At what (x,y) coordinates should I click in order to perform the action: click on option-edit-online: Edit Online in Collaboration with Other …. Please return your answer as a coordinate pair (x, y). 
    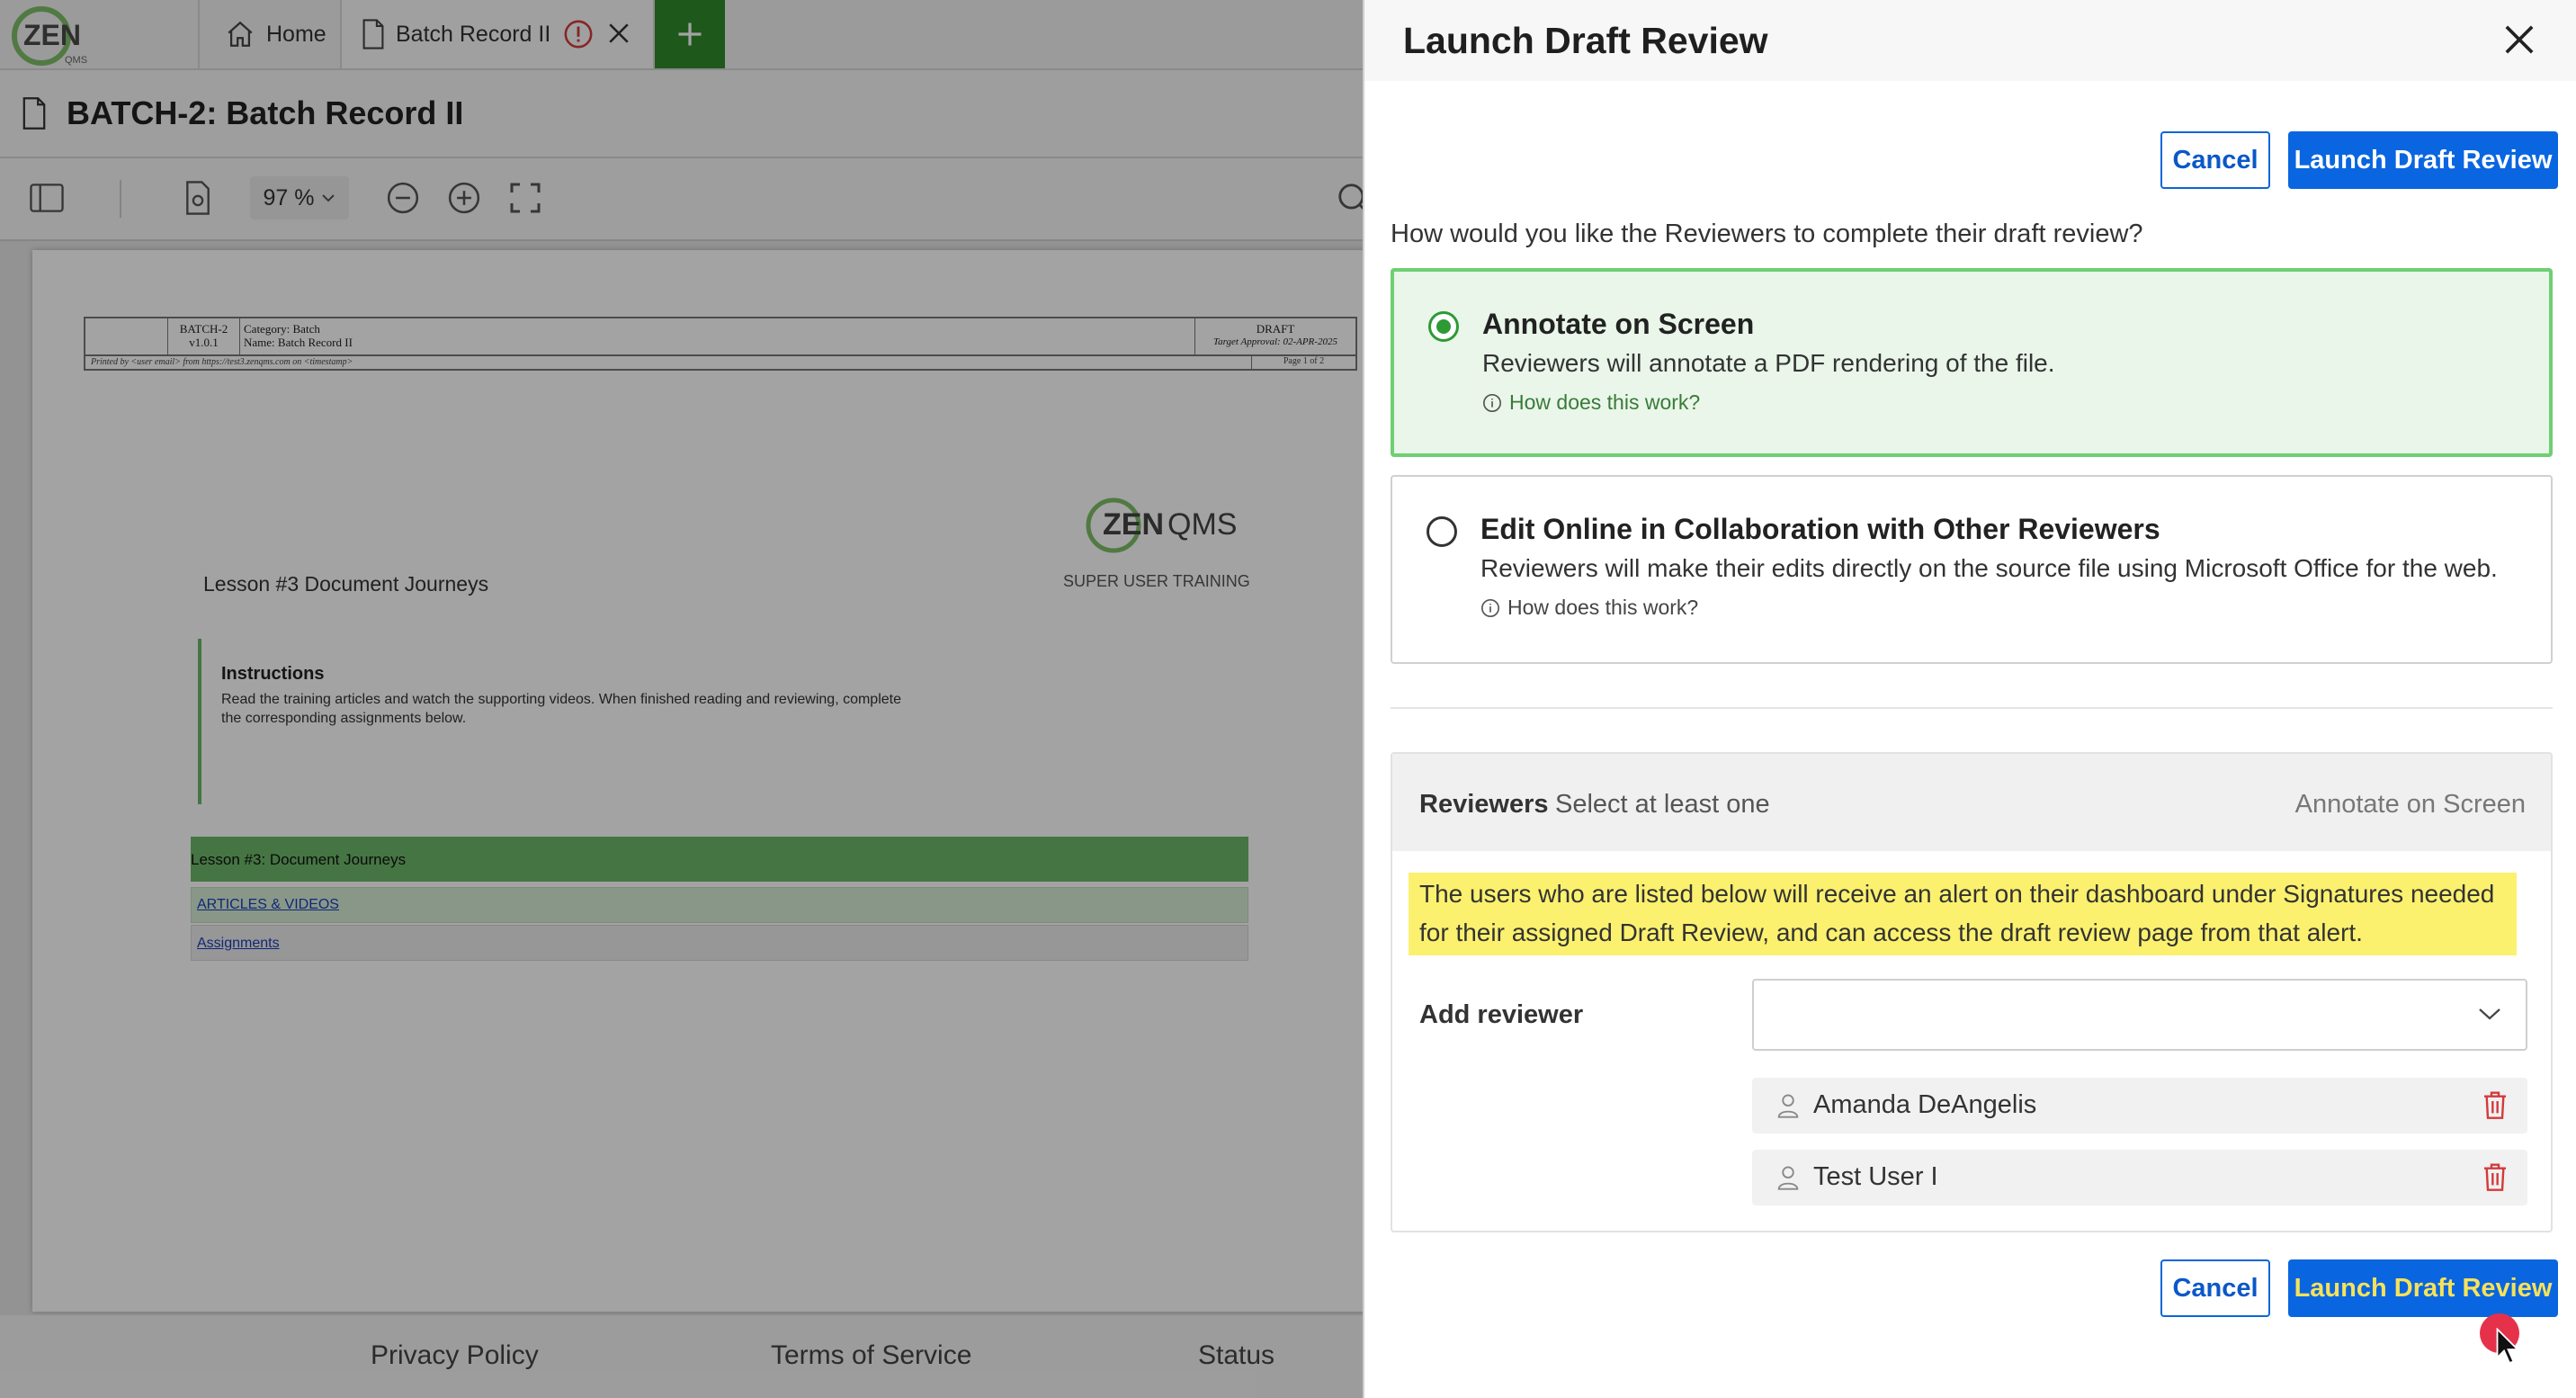
    Looking at the image, I should click on (1972, 569).